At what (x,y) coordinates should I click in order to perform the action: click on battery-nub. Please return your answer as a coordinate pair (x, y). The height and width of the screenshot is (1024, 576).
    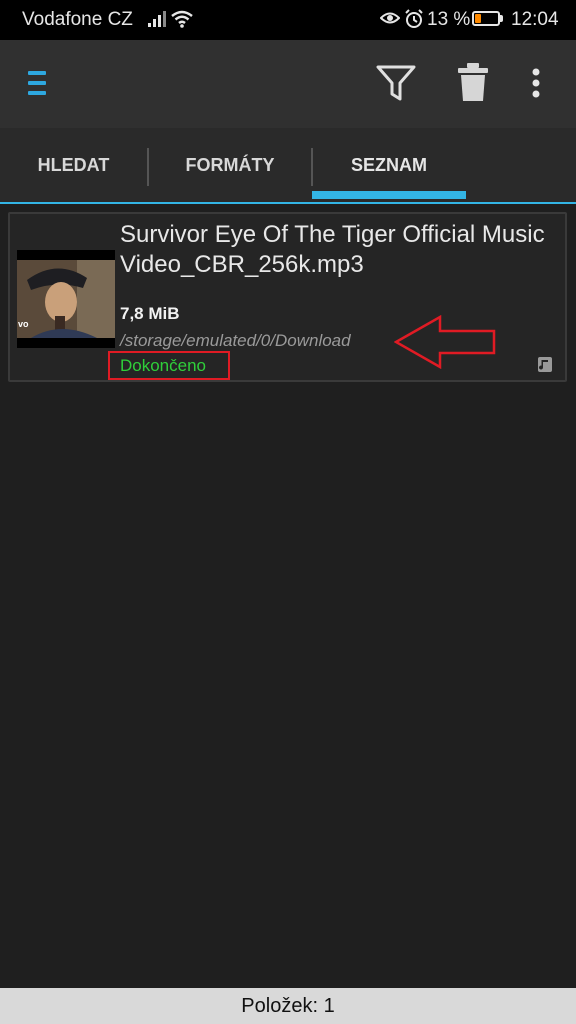
    Looking at the image, I should click on (501, 18).